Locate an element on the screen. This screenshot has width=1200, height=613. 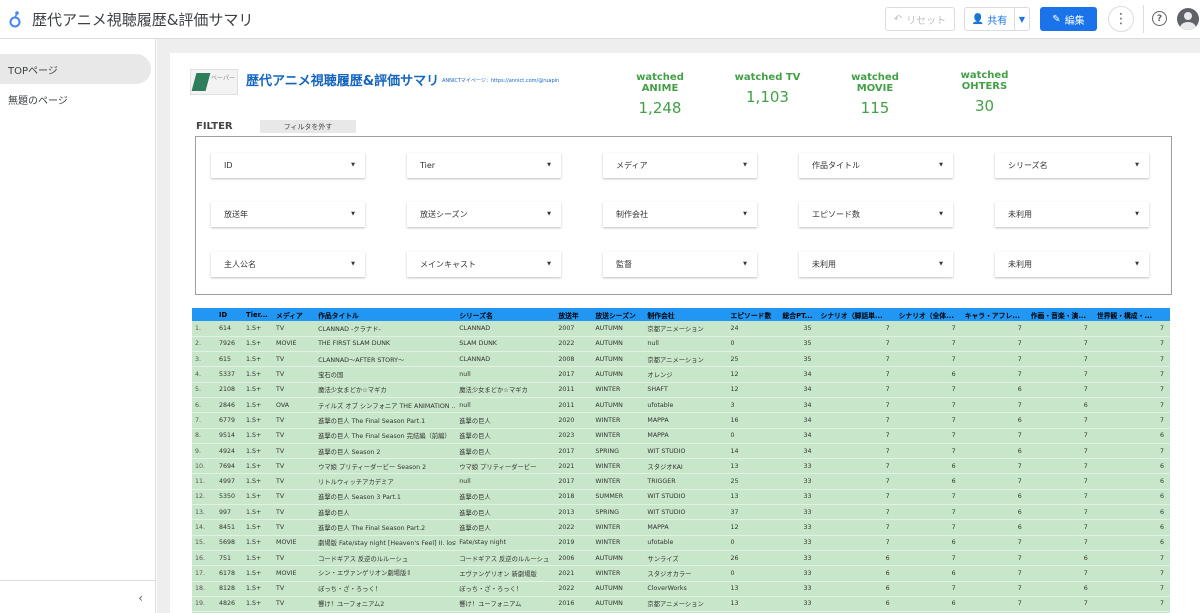
filter-control: 作品タイトル ▼ is located at coordinates (876, 165).